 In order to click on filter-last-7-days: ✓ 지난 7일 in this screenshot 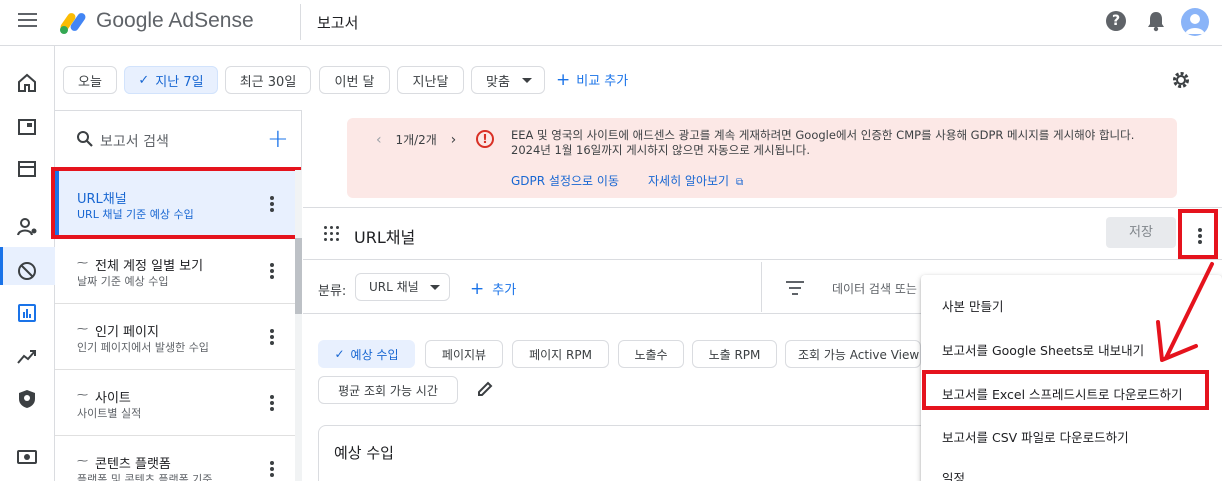, I will do `click(171, 80)`.